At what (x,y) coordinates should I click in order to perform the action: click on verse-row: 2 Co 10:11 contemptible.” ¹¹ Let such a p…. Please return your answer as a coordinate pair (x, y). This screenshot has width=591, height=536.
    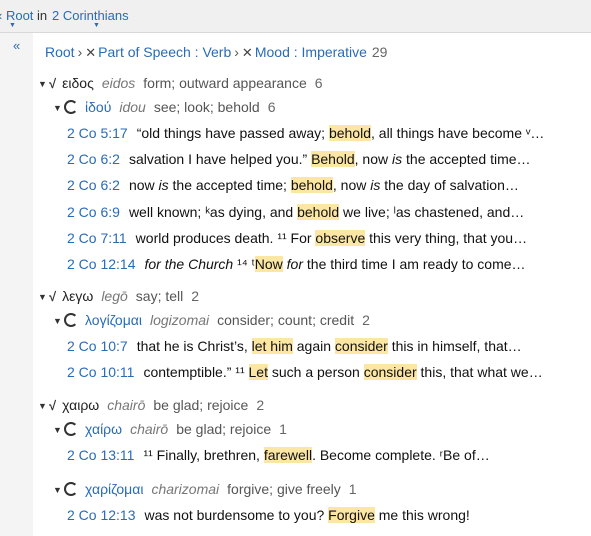
    Looking at the image, I should click on (305, 372).